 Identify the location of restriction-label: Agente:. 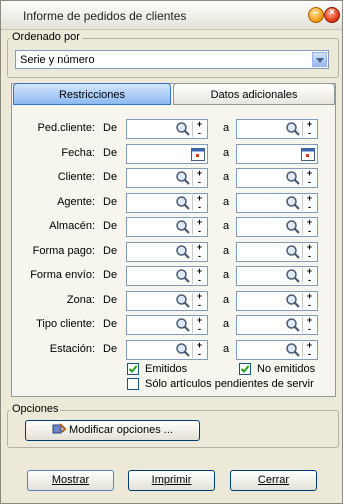
(76, 201).